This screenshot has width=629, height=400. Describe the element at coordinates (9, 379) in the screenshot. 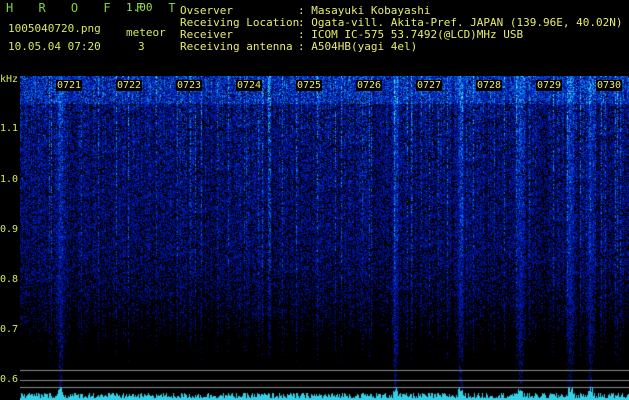

I see `freq-tick-label: 0.6` at that location.